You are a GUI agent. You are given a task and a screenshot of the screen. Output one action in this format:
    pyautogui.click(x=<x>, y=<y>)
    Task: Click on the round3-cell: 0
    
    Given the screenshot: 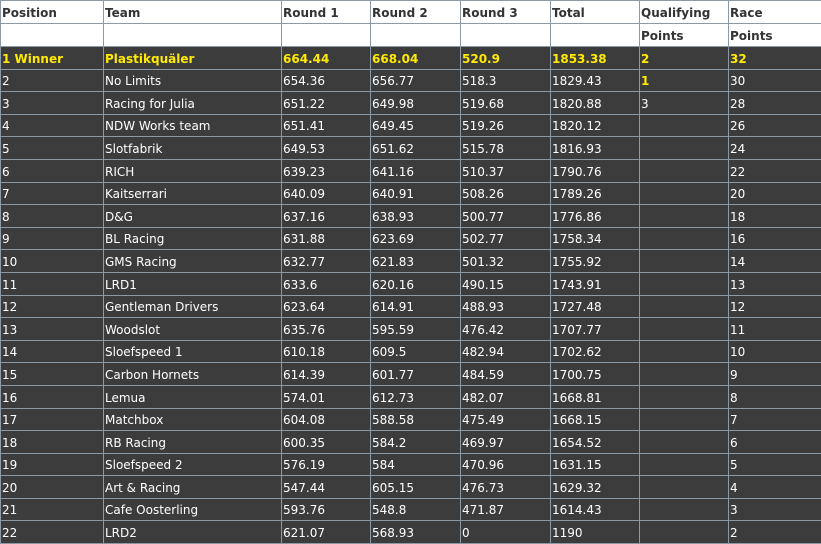 What is the action you would take?
    pyautogui.click(x=505, y=532)
    